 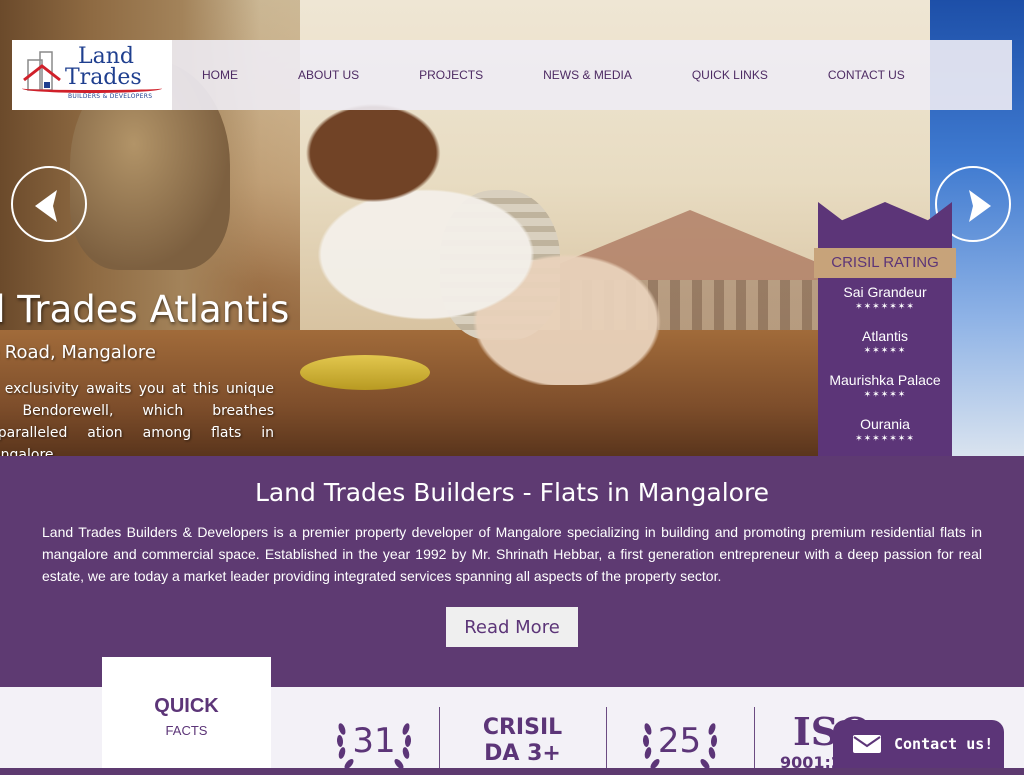 I want to click on quick-facts-subtitle: FACTS, so click(x=186, y=730).